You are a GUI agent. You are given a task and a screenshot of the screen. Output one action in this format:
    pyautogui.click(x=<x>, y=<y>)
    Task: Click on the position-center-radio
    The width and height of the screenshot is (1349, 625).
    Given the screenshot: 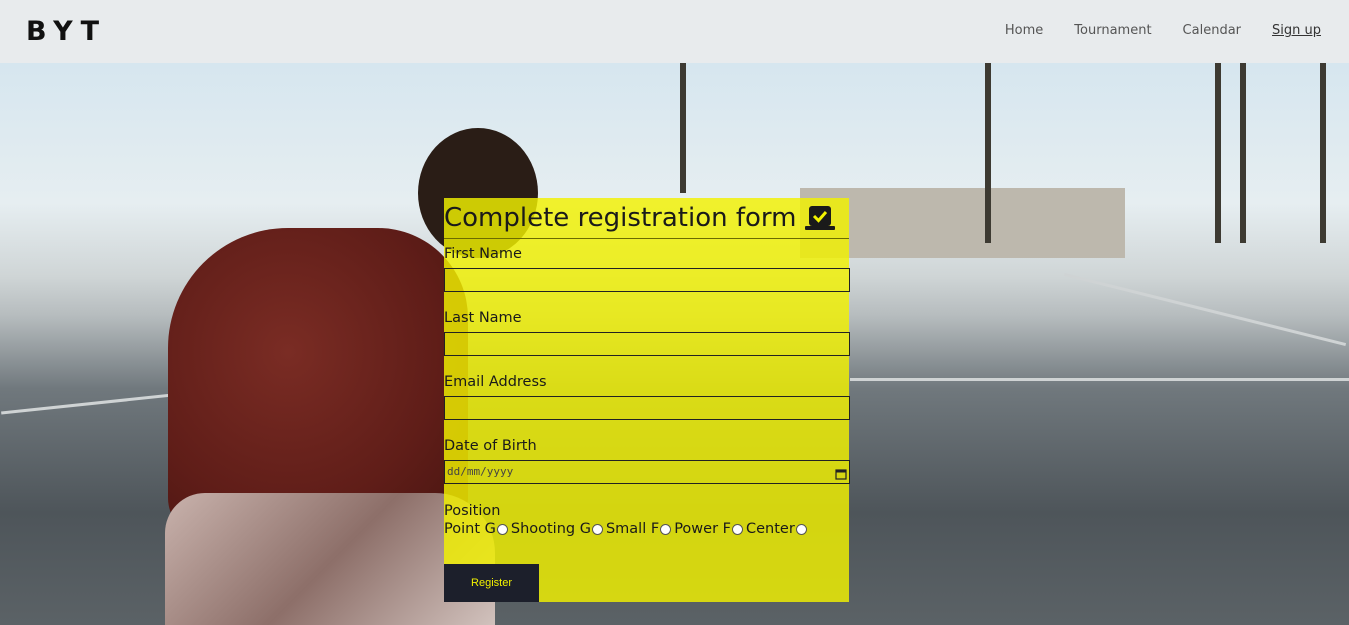 What is the action you would take?
    pyautogui.click(x=801, y=529)
    